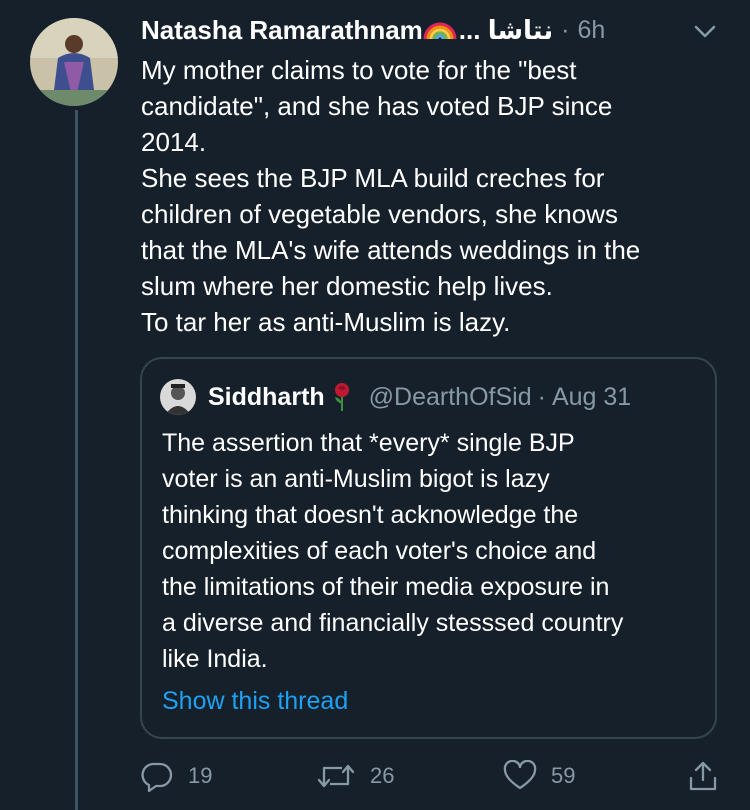 This screenshot has width=750, height=810. What do you see at coordinates (200, 775) in the screenshot?
I see `reply-count: 19` at bounding box center [200, 775].